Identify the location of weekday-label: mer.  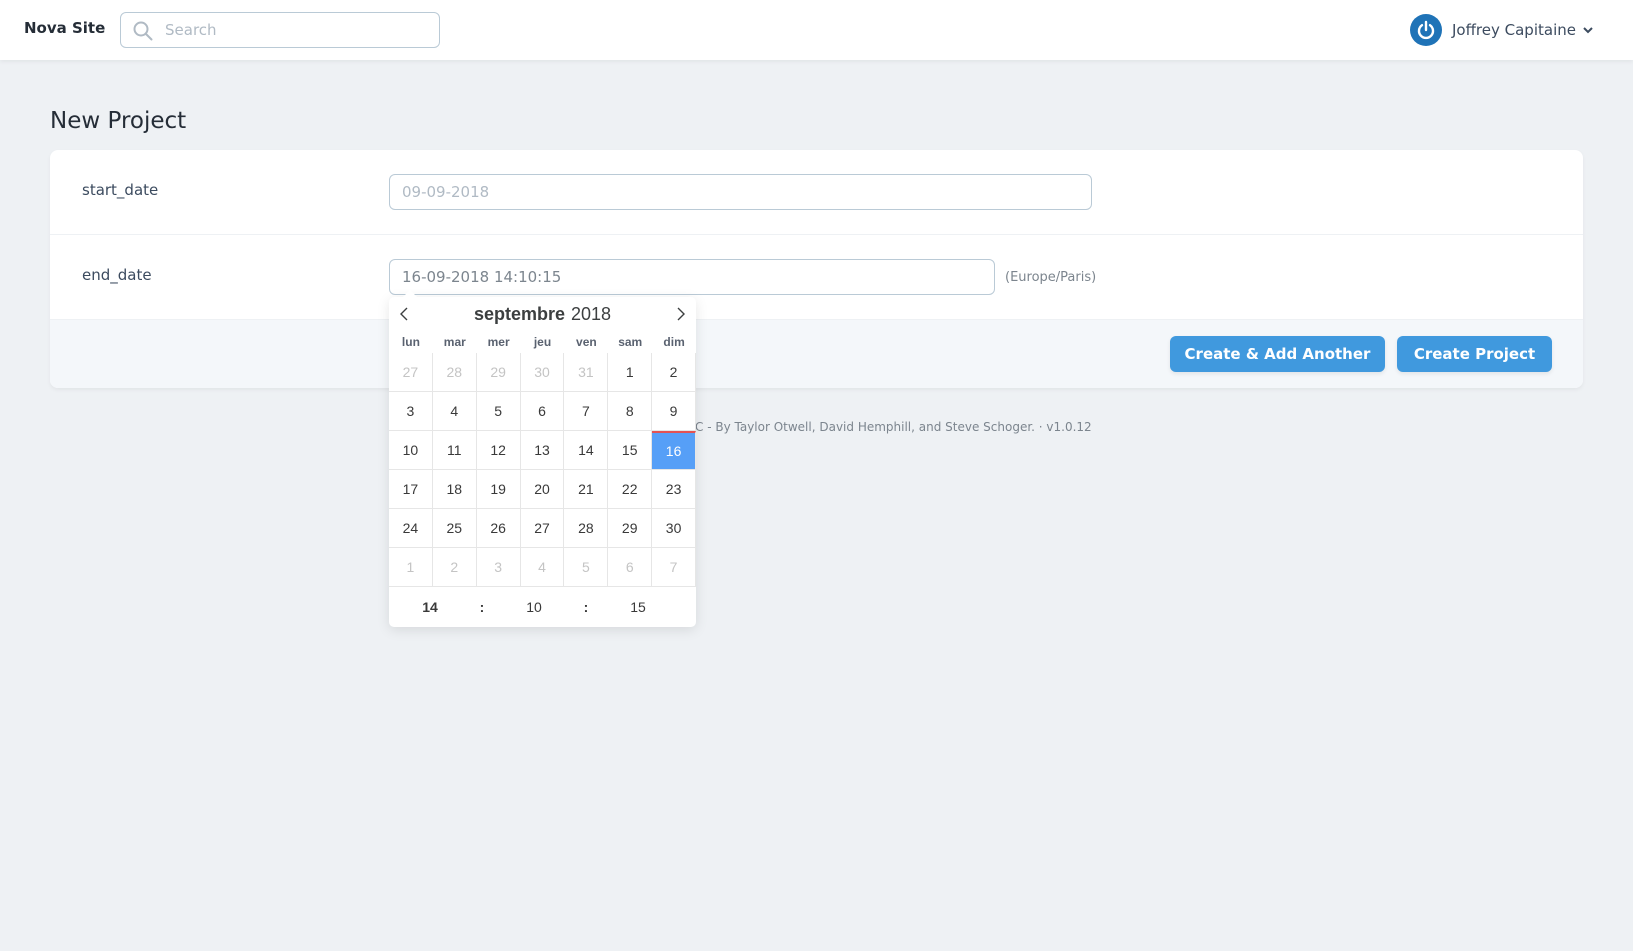
(498, 342).